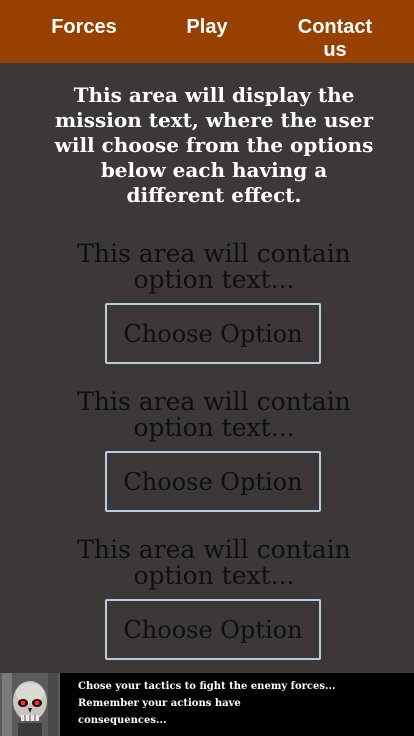 This screenshot has height=736, width=414. Describe the element at coordinates (207, 27) in the screenshot. I see `nav-play-link: Play` at that location.